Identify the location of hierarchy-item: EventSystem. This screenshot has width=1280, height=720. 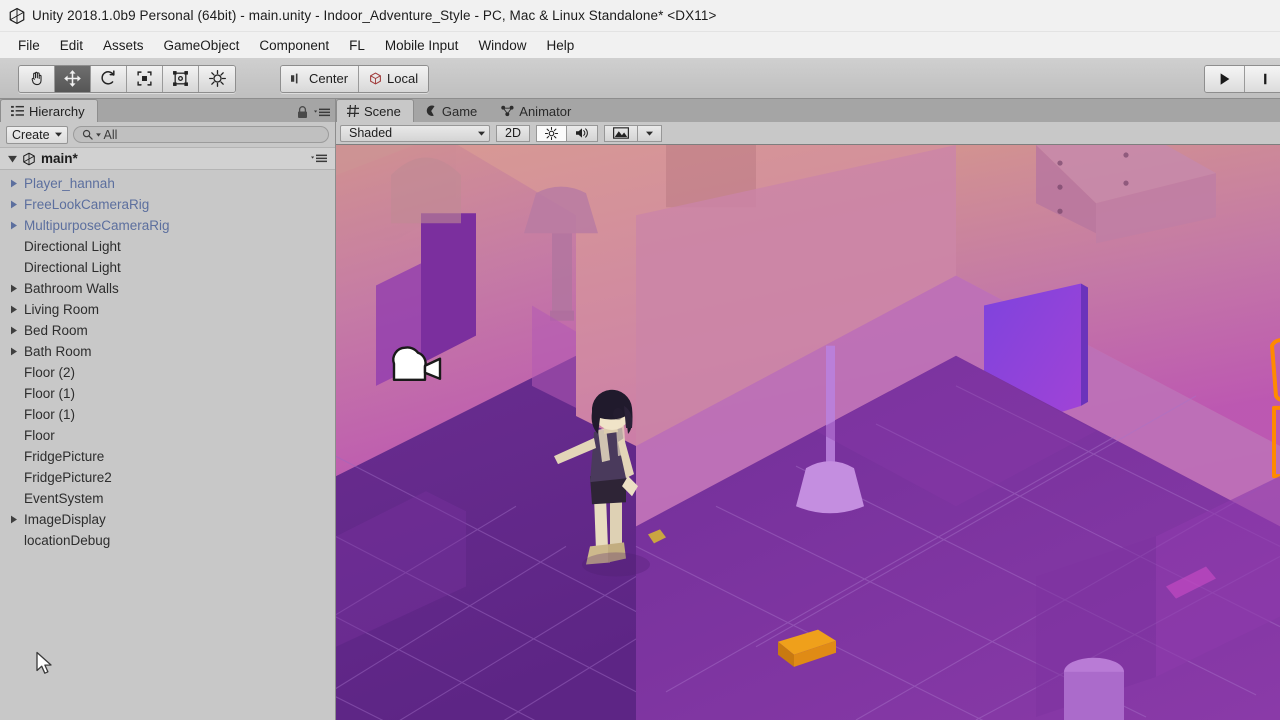
(167, 498).